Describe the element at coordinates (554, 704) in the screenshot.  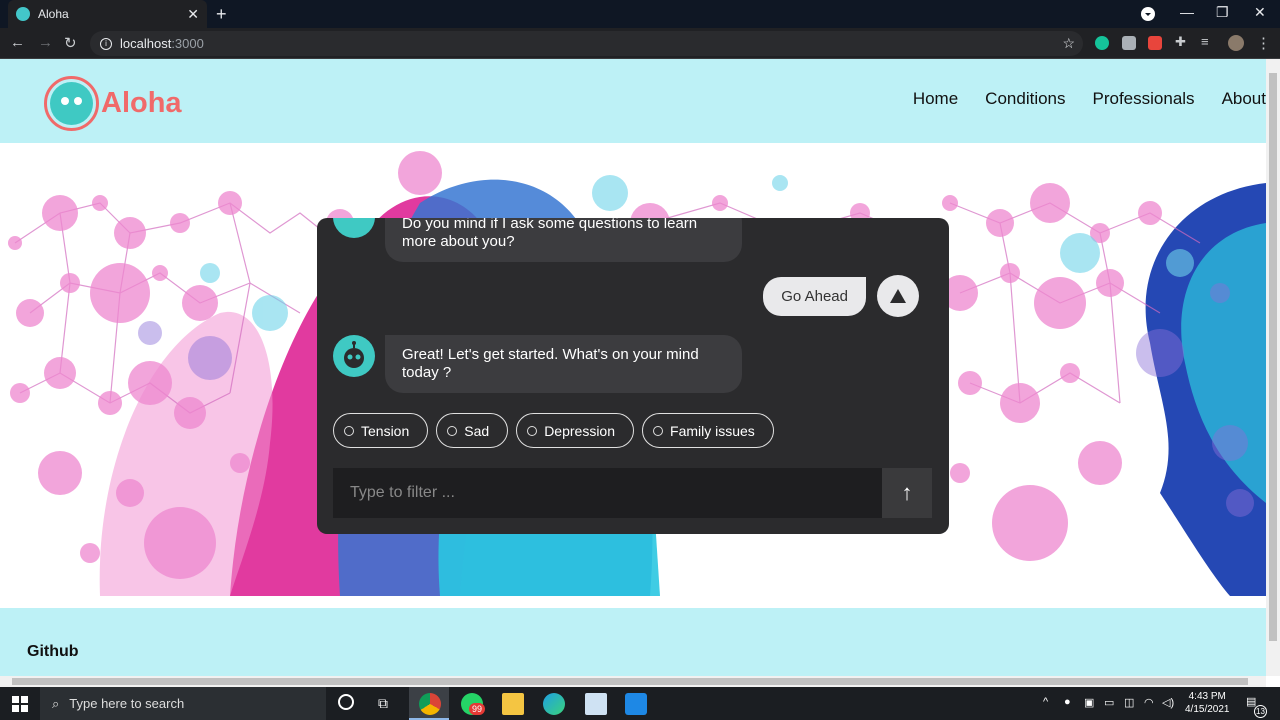
I see `edge-icon` at that location.